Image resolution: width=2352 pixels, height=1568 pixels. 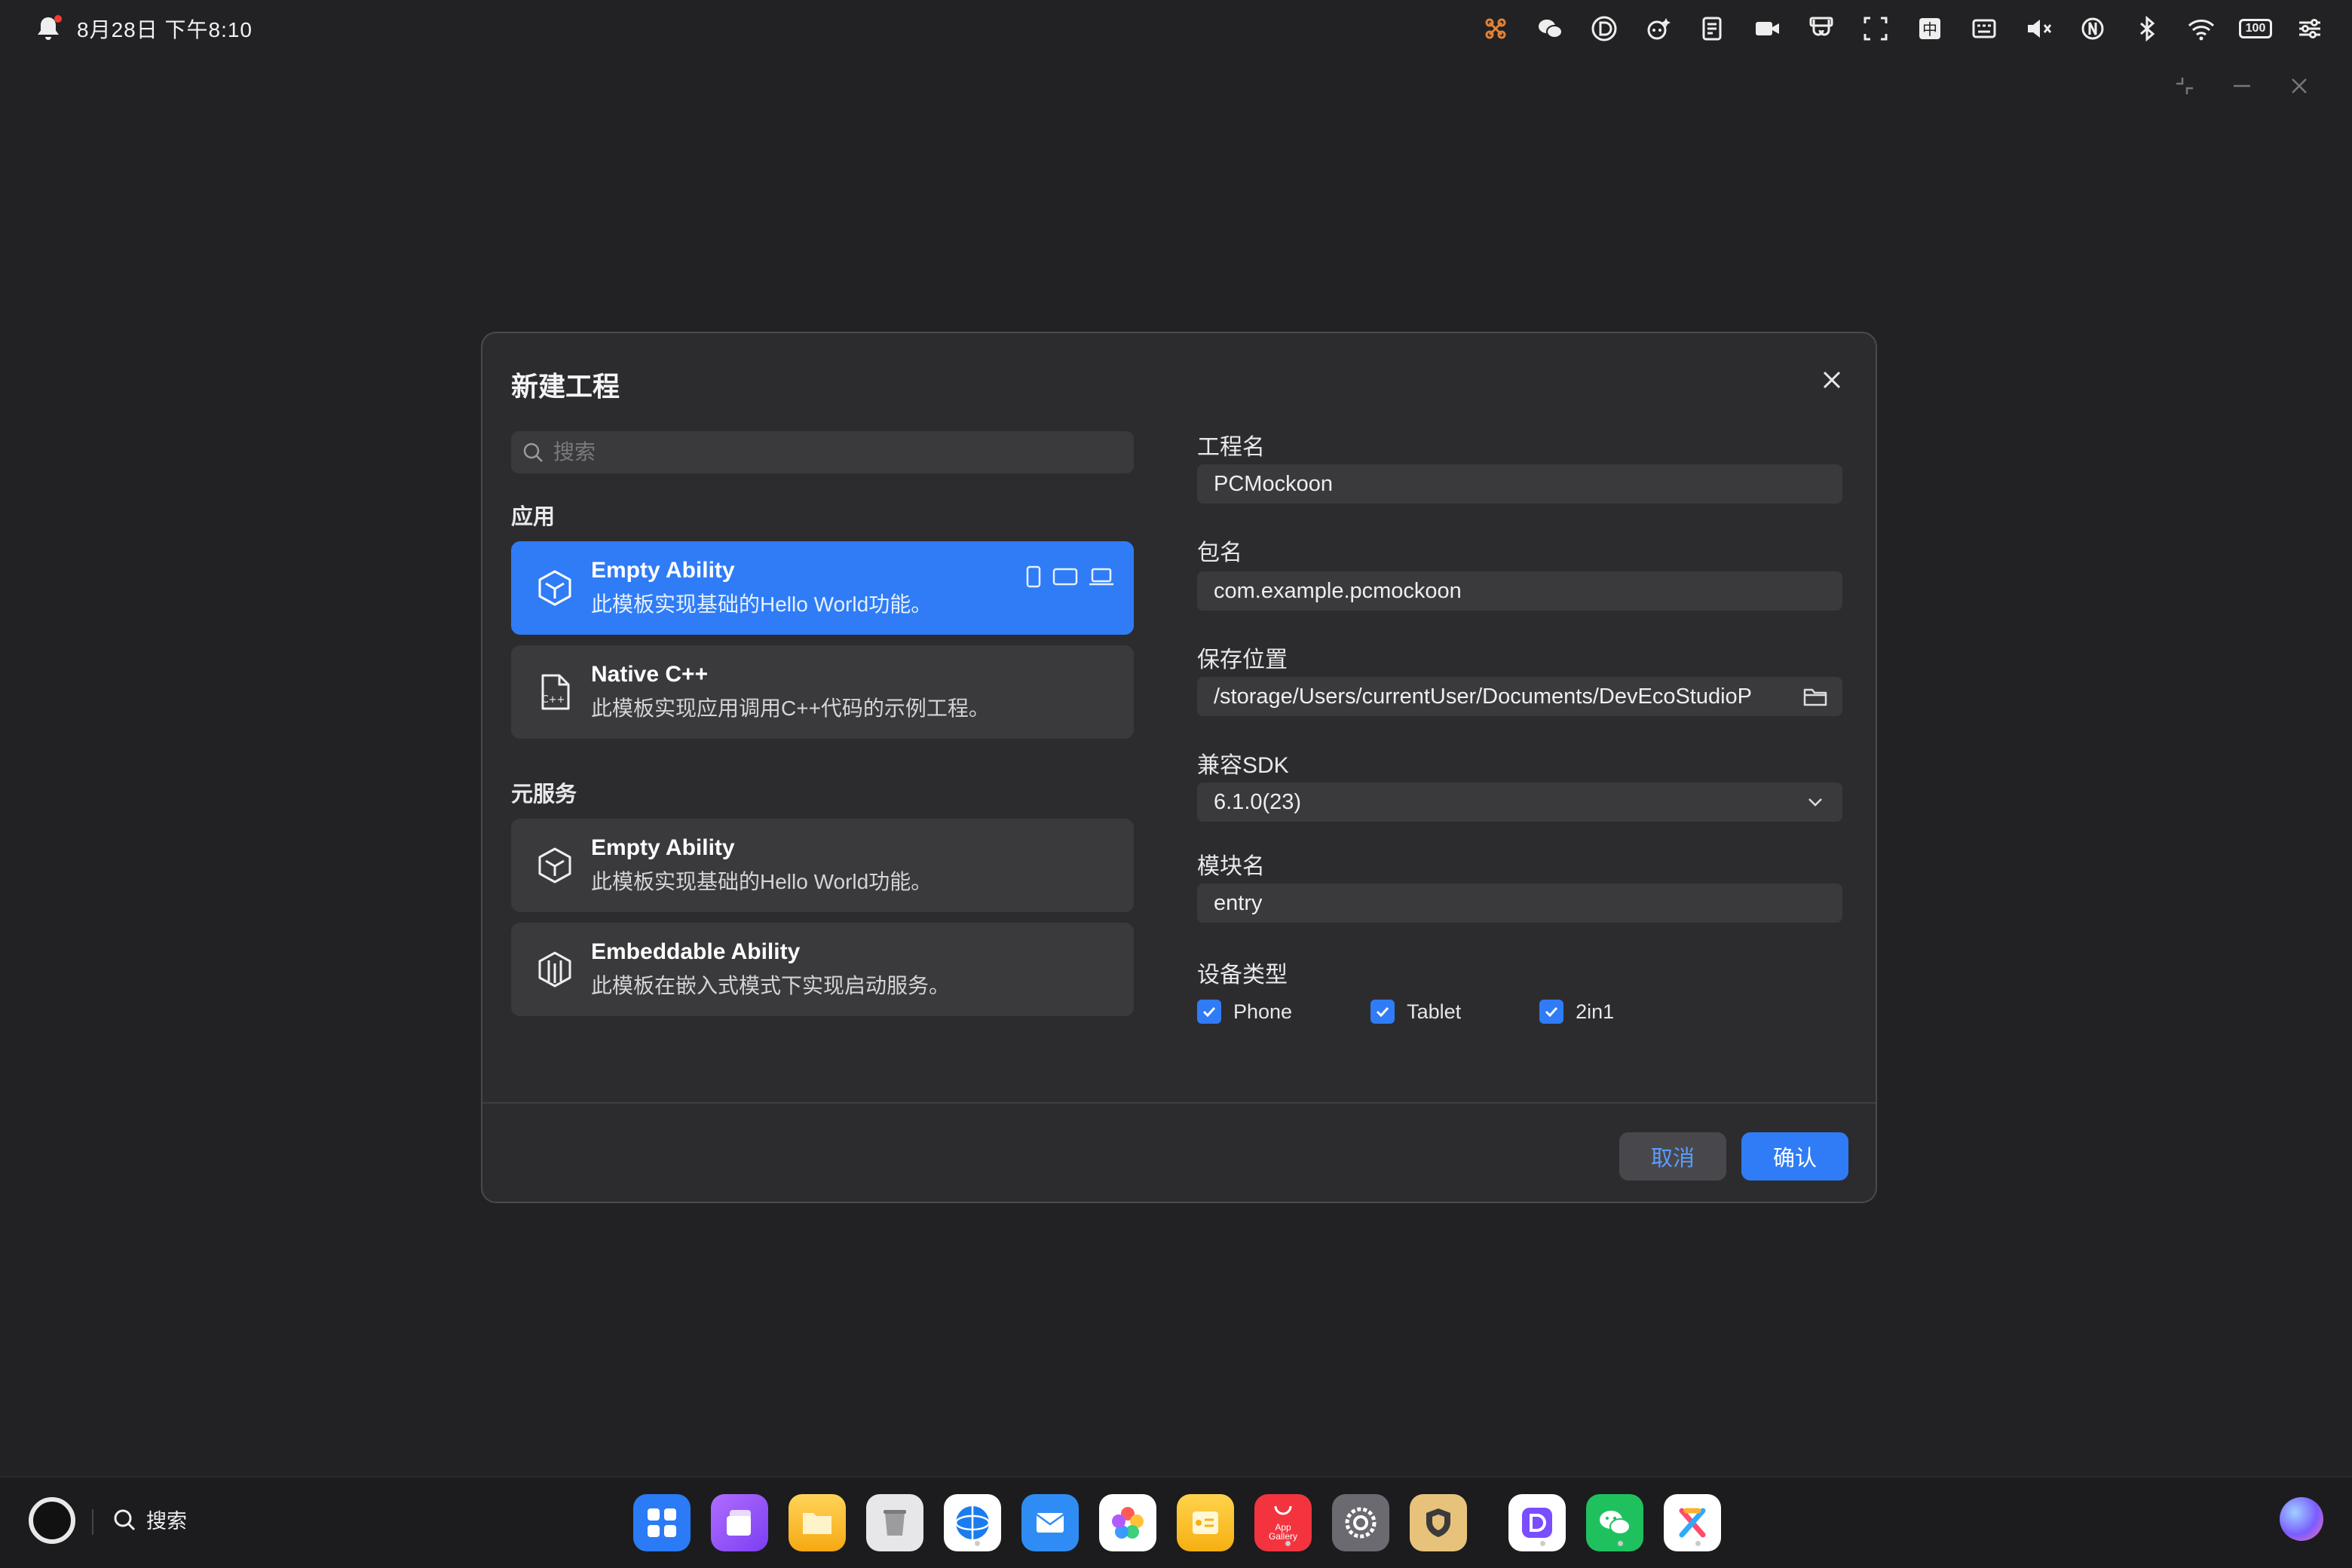 What do you see at coordinates (822, 969) in the screenshot?
I see `template-card-embeddable-ability: Embeddable Ability 此模板在嵌入式模式下实现启动服务。` at bounding box center [822, 969].